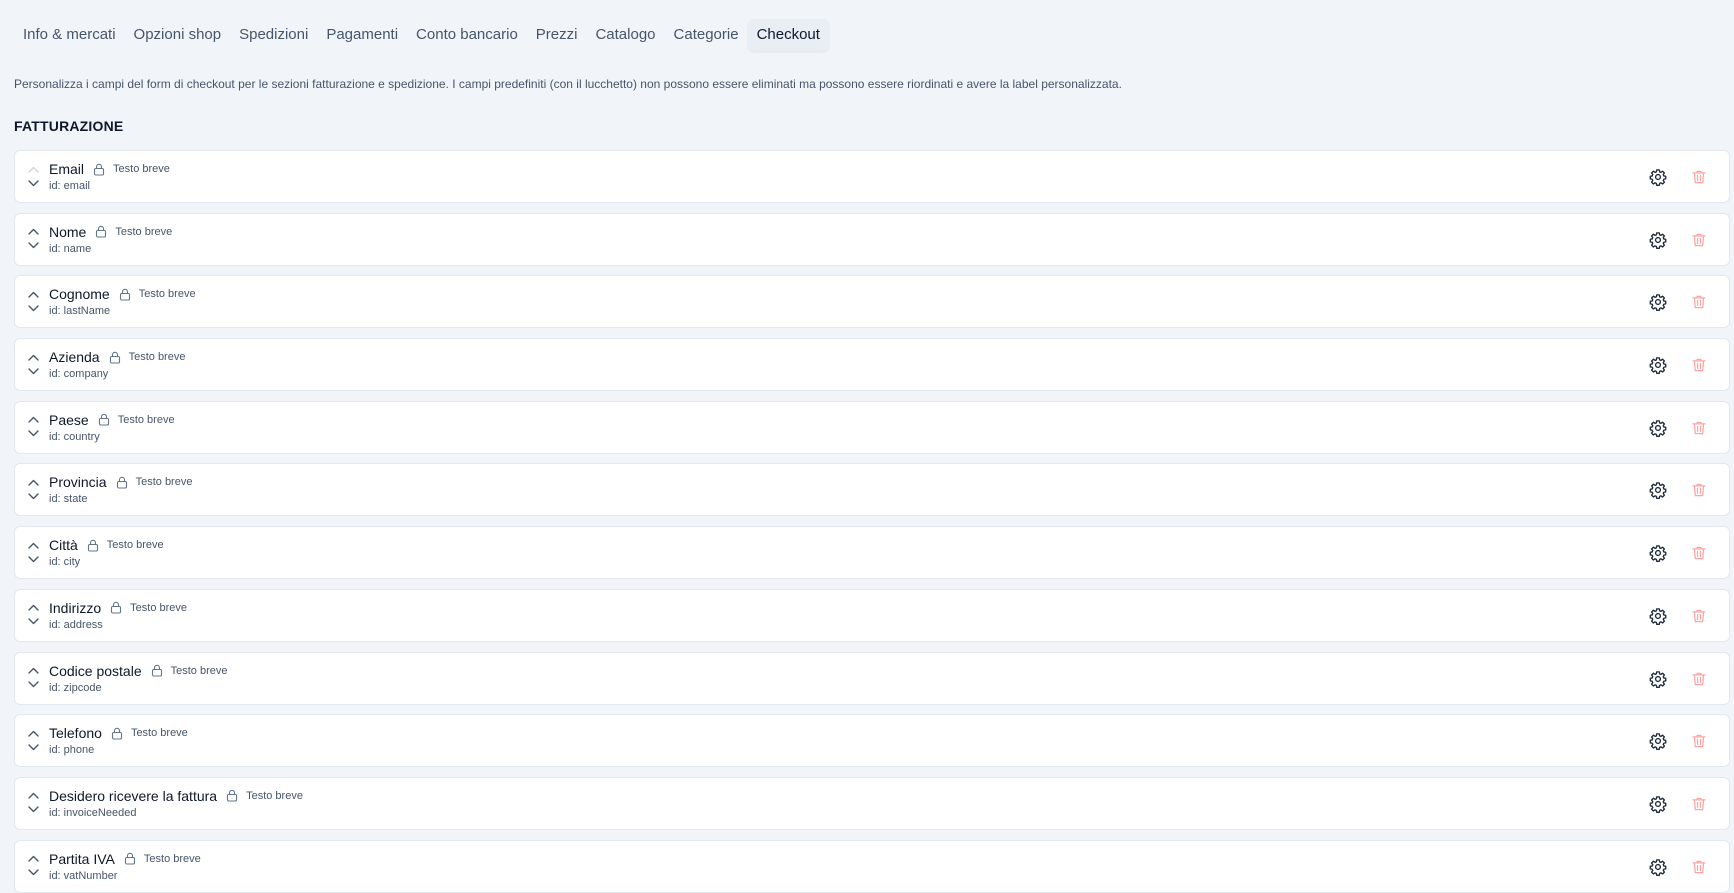 This screenshot has width=1734, height=893. Describe the element at coordinates (69, 186) in the screenshot. I see `field-id: id: email` at that location.